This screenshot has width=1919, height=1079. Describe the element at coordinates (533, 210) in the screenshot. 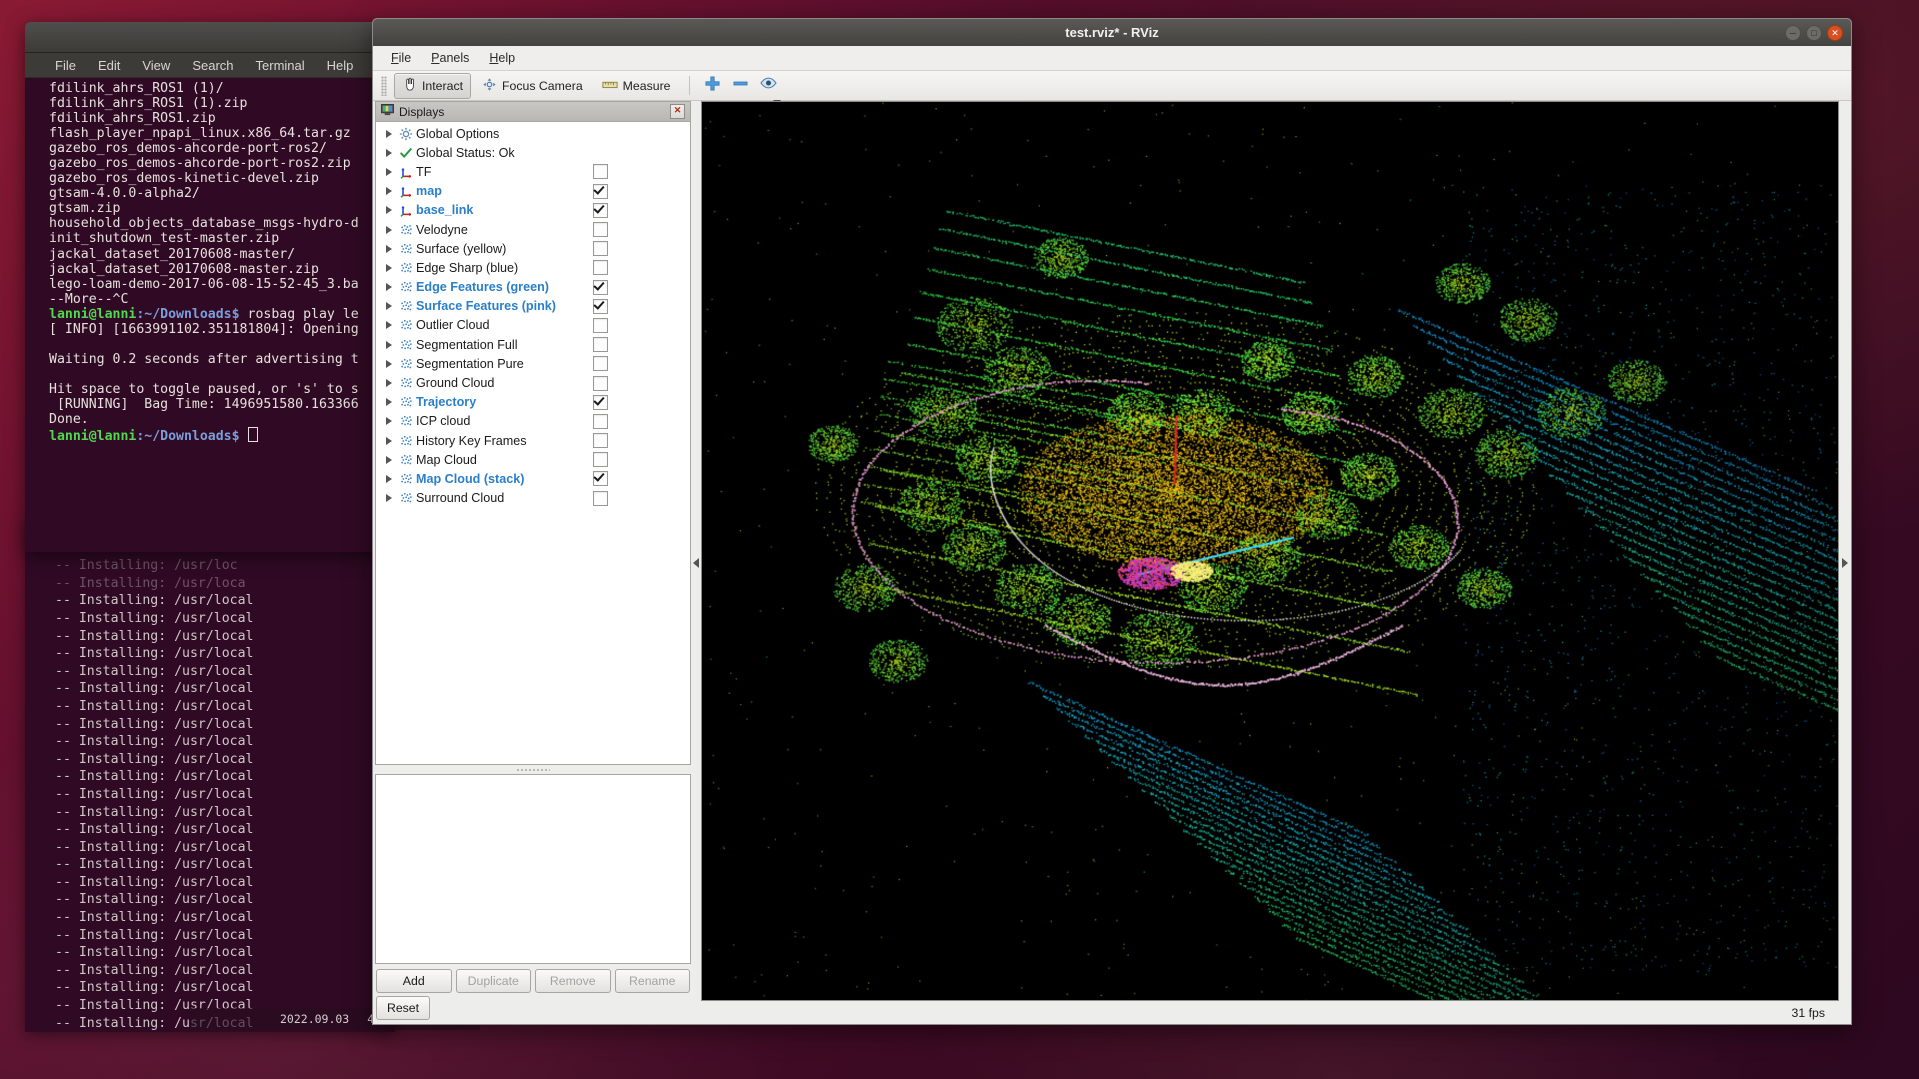

I see `display-item-base-link: base_link` at that location.